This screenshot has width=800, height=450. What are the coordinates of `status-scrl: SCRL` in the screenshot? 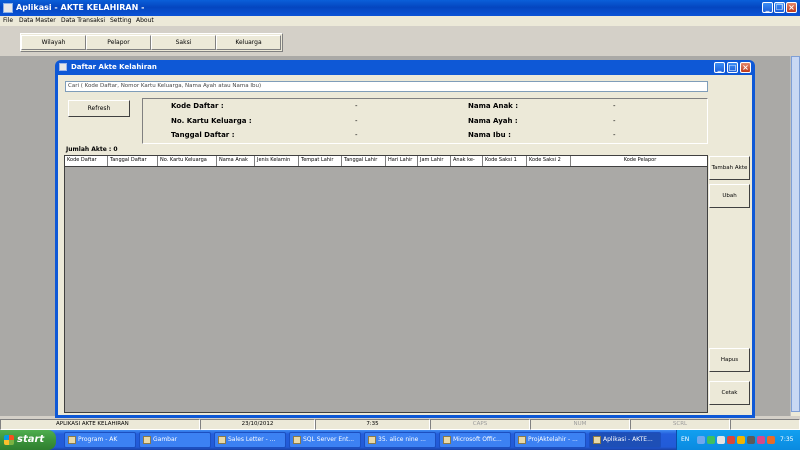 It's located at (680, 424).